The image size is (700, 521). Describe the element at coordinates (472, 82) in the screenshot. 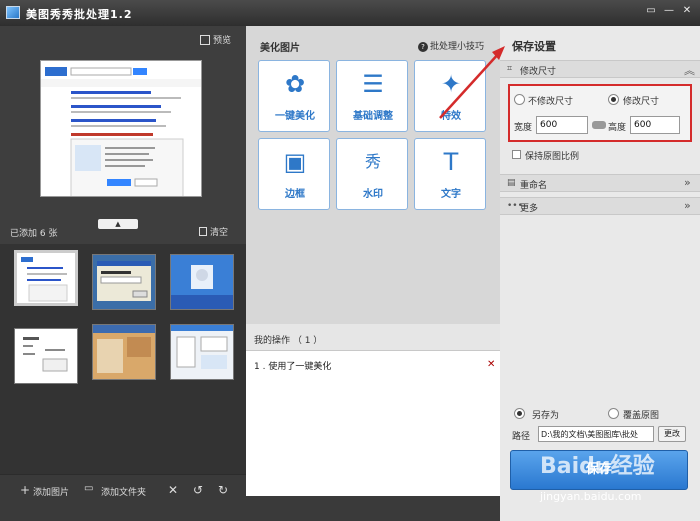

I see `annotation-arrow` at that location.